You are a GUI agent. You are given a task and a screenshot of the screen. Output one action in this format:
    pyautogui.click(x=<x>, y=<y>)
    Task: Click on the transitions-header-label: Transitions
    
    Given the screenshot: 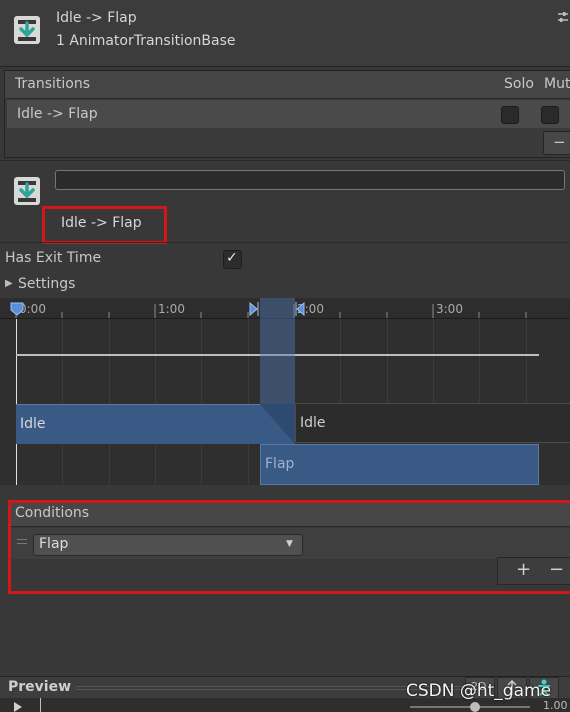 What is the action you would take?
    pyautogui.click(x=52, y=84)
    